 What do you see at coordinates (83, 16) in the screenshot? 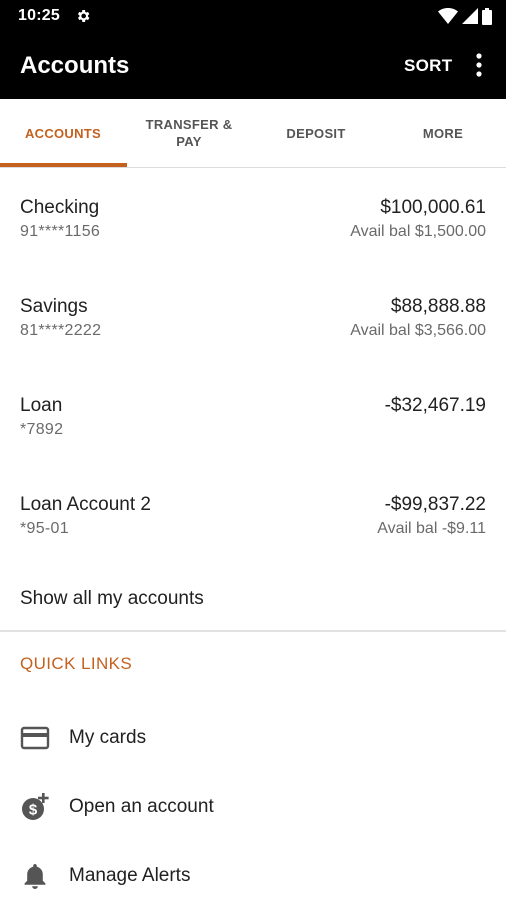
I see `settings-icon` at bounding box center [83, 16].